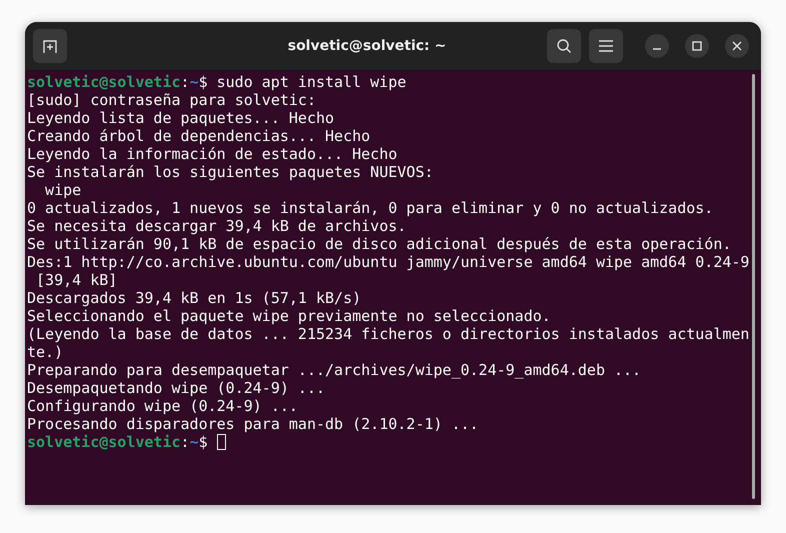  I want to click on output-line: Se utilizarán 90,1 kB de espacio de disco adicional después de esta operación., so click(379, 244).